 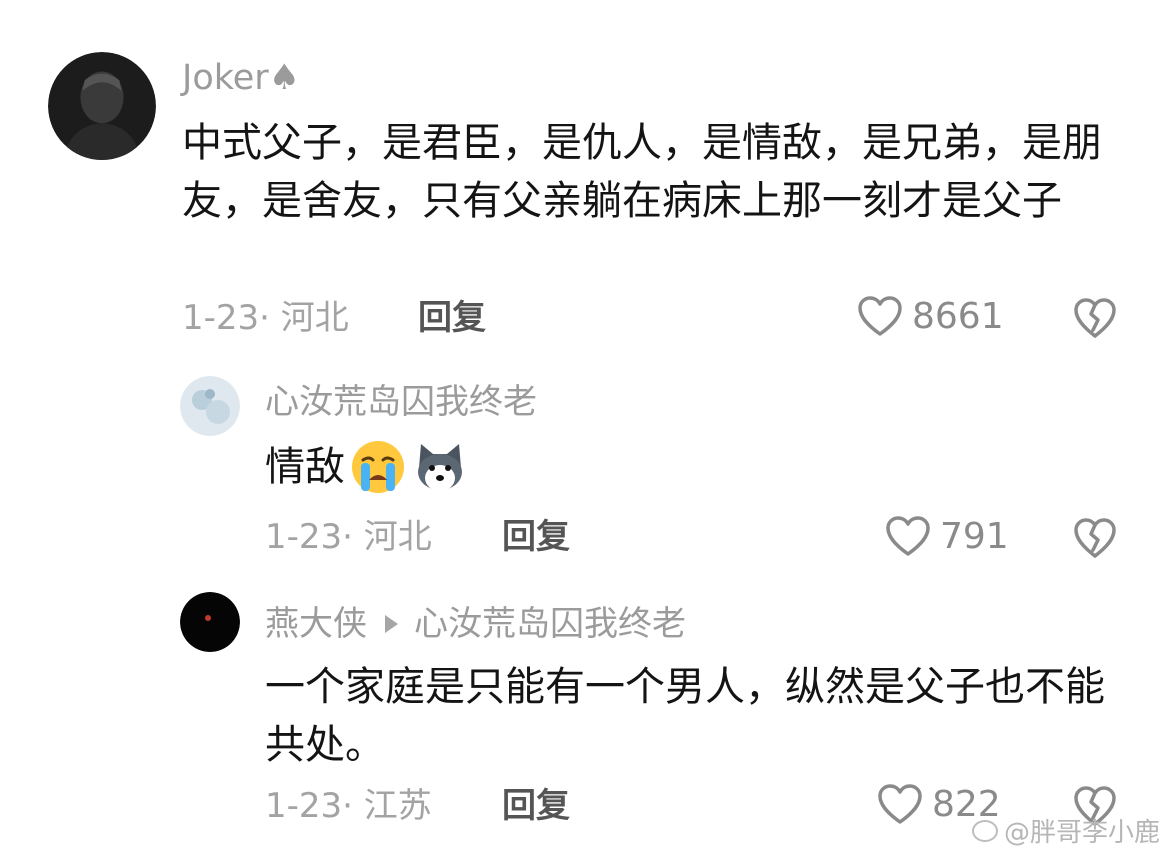 I want to click on watermark: @胖哥李小鹿, so click(x=1065, y=830).